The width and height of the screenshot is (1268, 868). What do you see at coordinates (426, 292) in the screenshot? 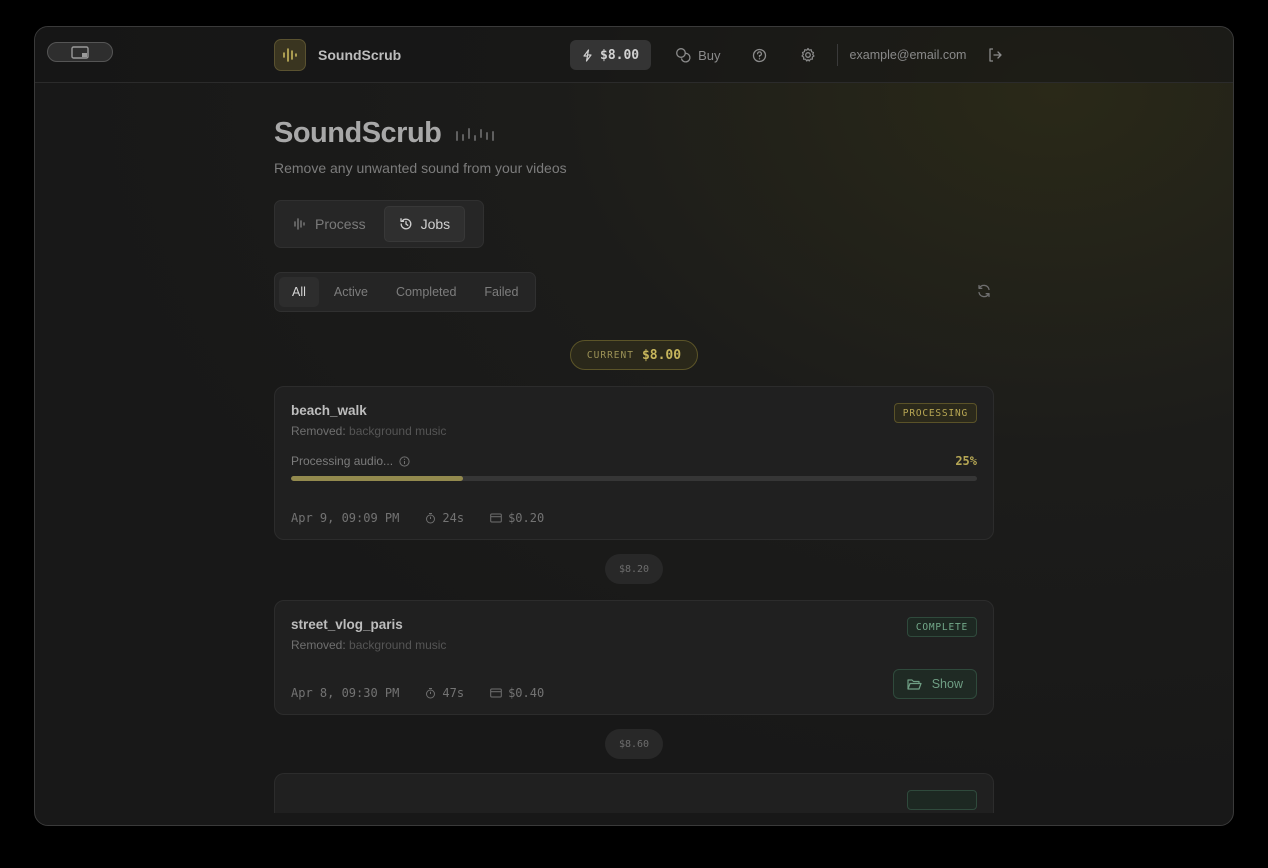
I see `filter-completed: Completed` at bounding box center [426, 292].